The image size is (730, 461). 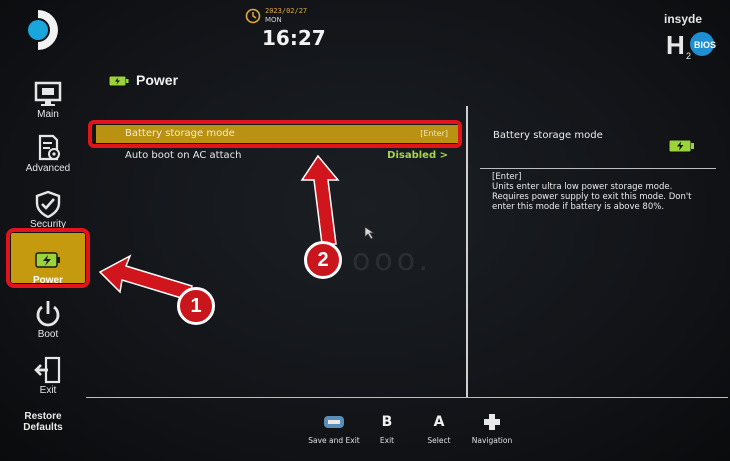 What do you see at coordinates (273, 20) in the screenshot?
I see `clock-day: MON` at bounding box center [273, 20].